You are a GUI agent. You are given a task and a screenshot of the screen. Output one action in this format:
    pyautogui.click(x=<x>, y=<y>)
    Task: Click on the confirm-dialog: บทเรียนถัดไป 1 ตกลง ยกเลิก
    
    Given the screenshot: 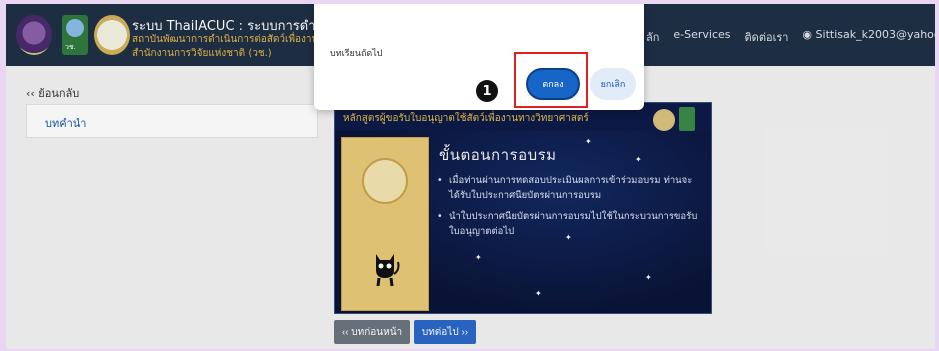 What is the action you would take?
    pyautogui.click(x=479, y=57)
    